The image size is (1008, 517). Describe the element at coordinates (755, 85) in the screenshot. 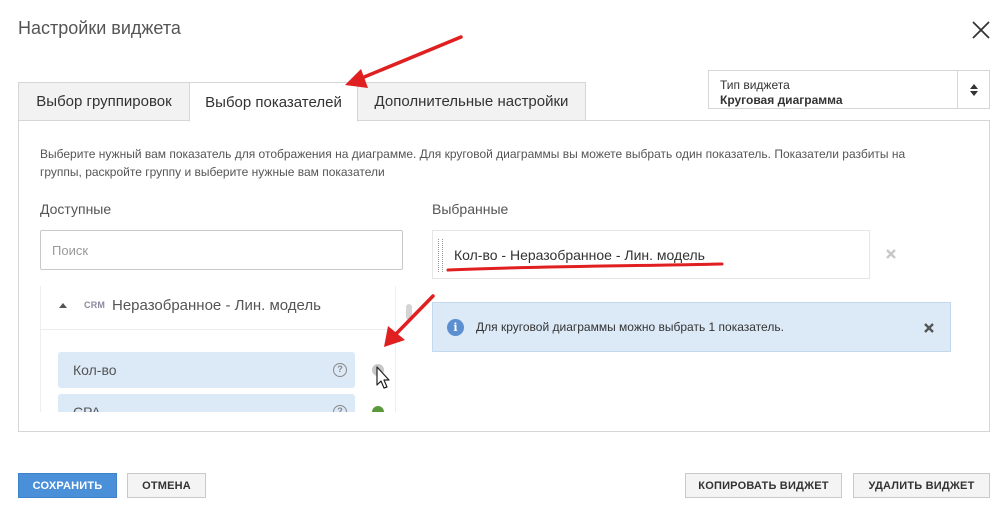

I see `widget-type-label: Тип виджета` at that location.